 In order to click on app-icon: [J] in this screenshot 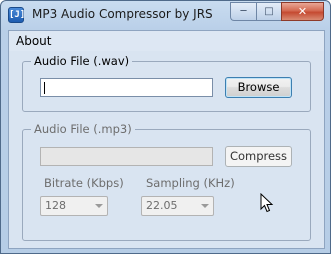, I will do `click(16, 15)`.